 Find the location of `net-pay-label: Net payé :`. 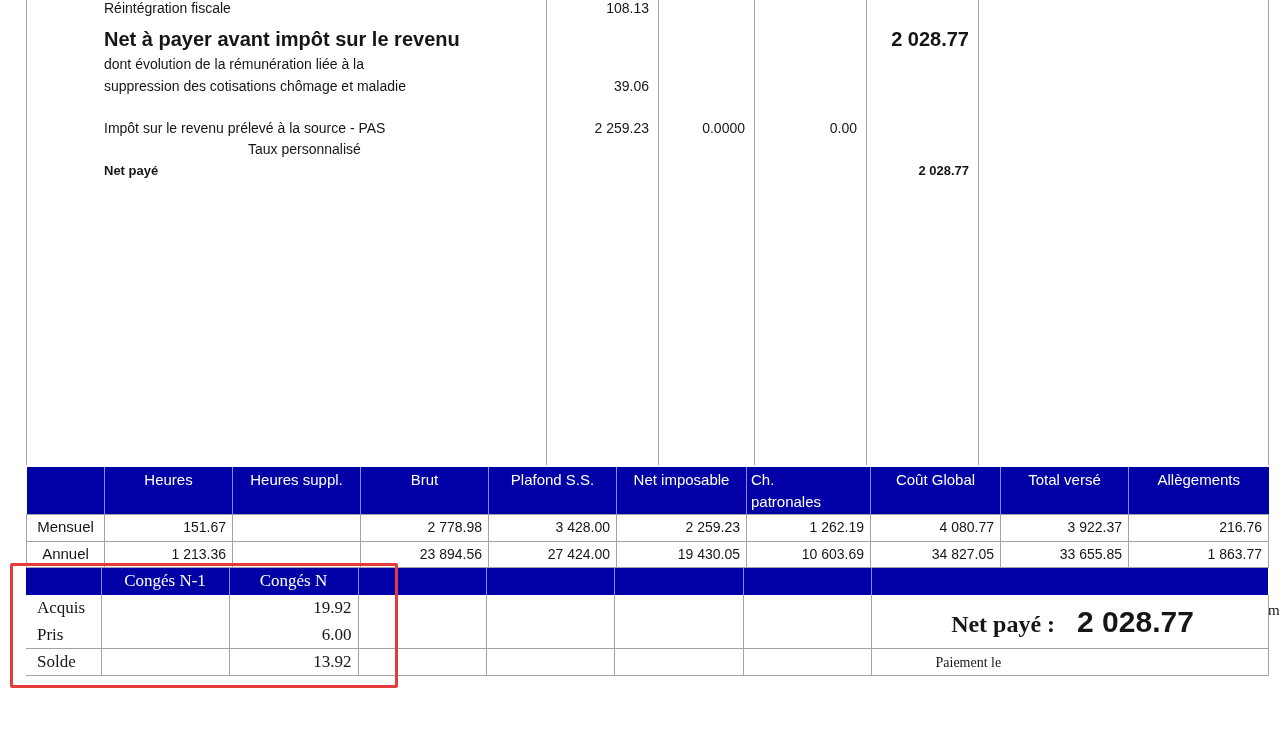

net-pay-label: Net payé : is located at coordinates (1003, 624).